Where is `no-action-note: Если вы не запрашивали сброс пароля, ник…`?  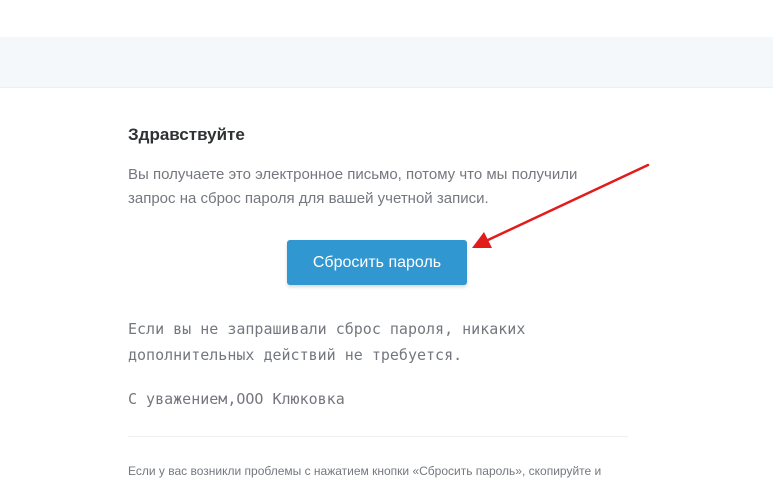
no-action-note: Если вы не запрашивали сброс пароля, ник… is located at coordinates (326, 342).